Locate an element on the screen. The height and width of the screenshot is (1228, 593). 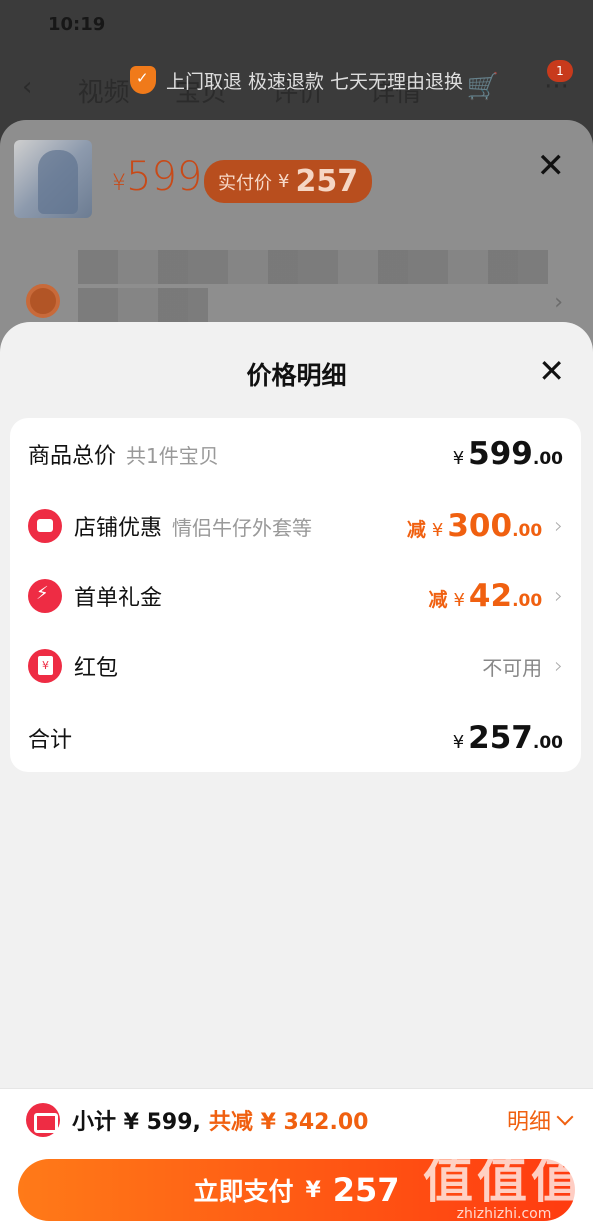
watermark: 值值值 zhizhizhi.com is located at coordinates (504, 1186).